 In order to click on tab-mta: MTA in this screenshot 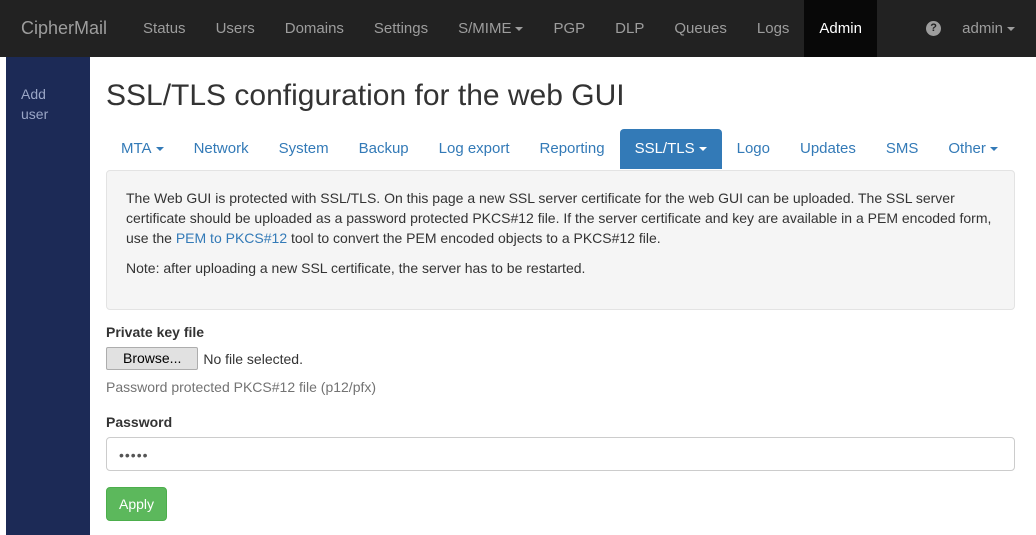, I will do `click(142, 149)`.